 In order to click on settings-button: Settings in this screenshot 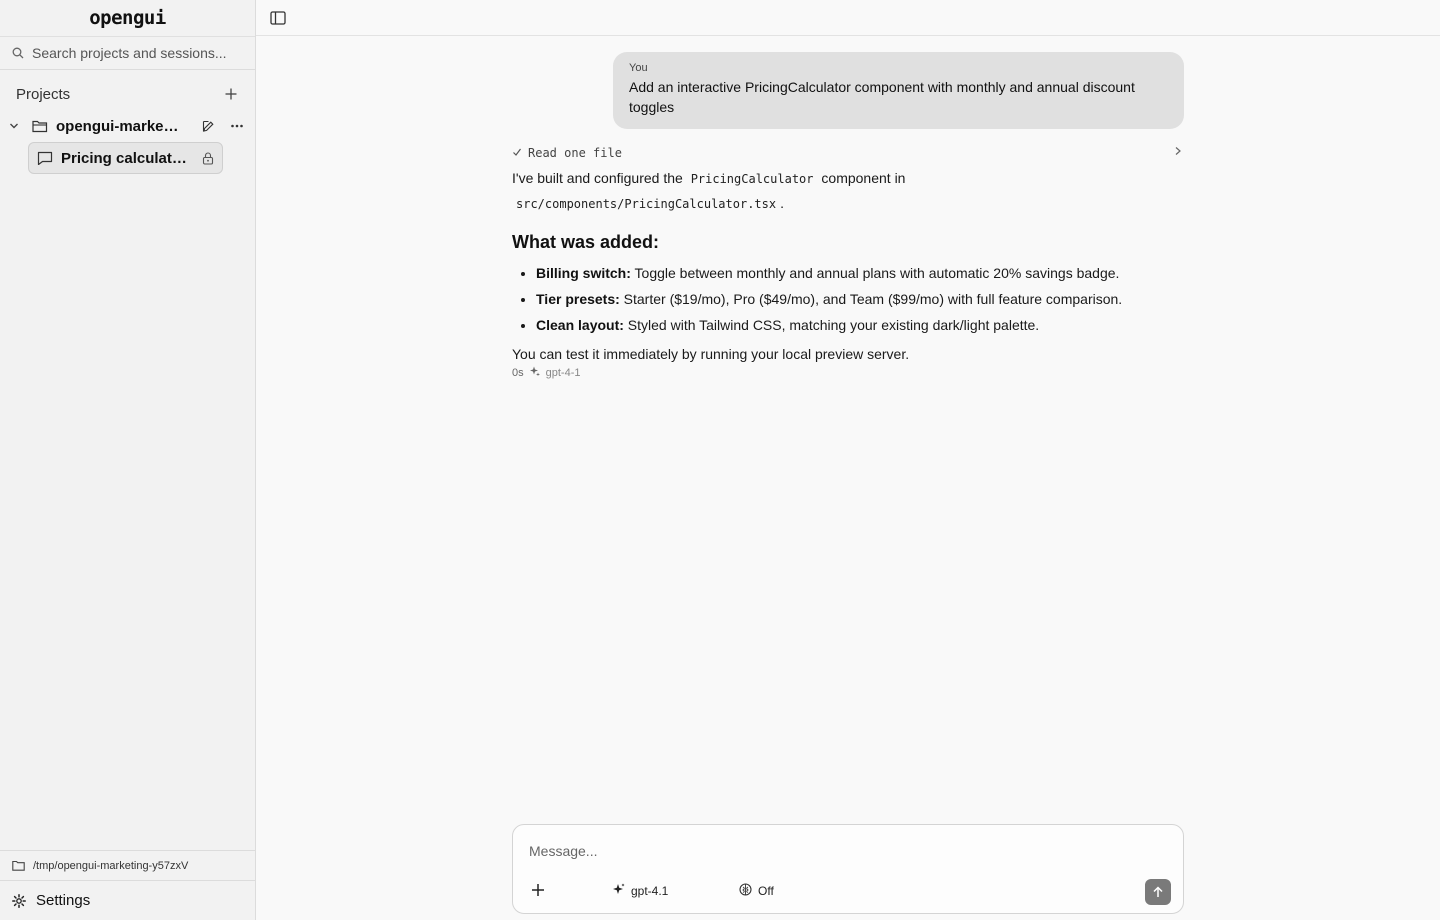, I will do `click(127, 900)`.